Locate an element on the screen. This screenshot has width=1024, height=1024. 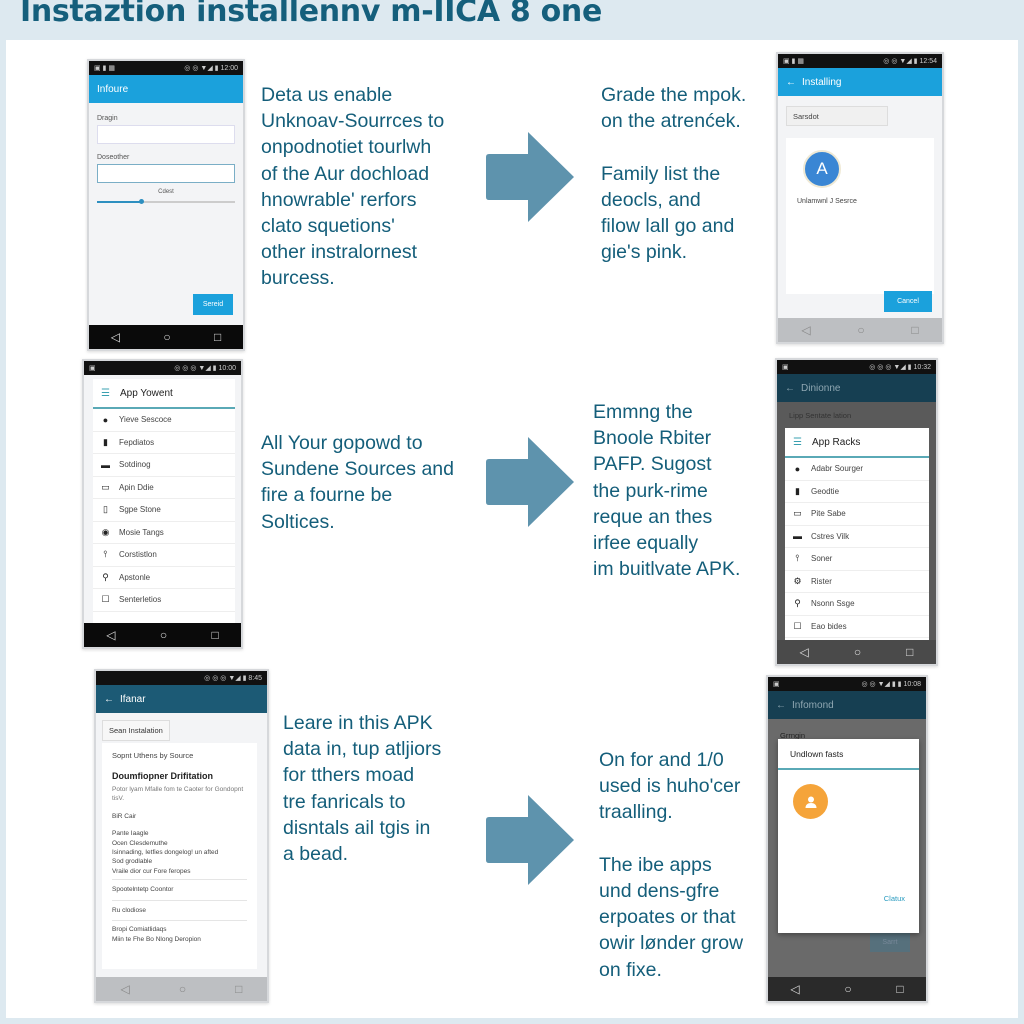
status-bar: ▣ ▮ ▦ ◎ ◎ ▼◢ ▮ 12:00 is located at coordinates (166, 68).